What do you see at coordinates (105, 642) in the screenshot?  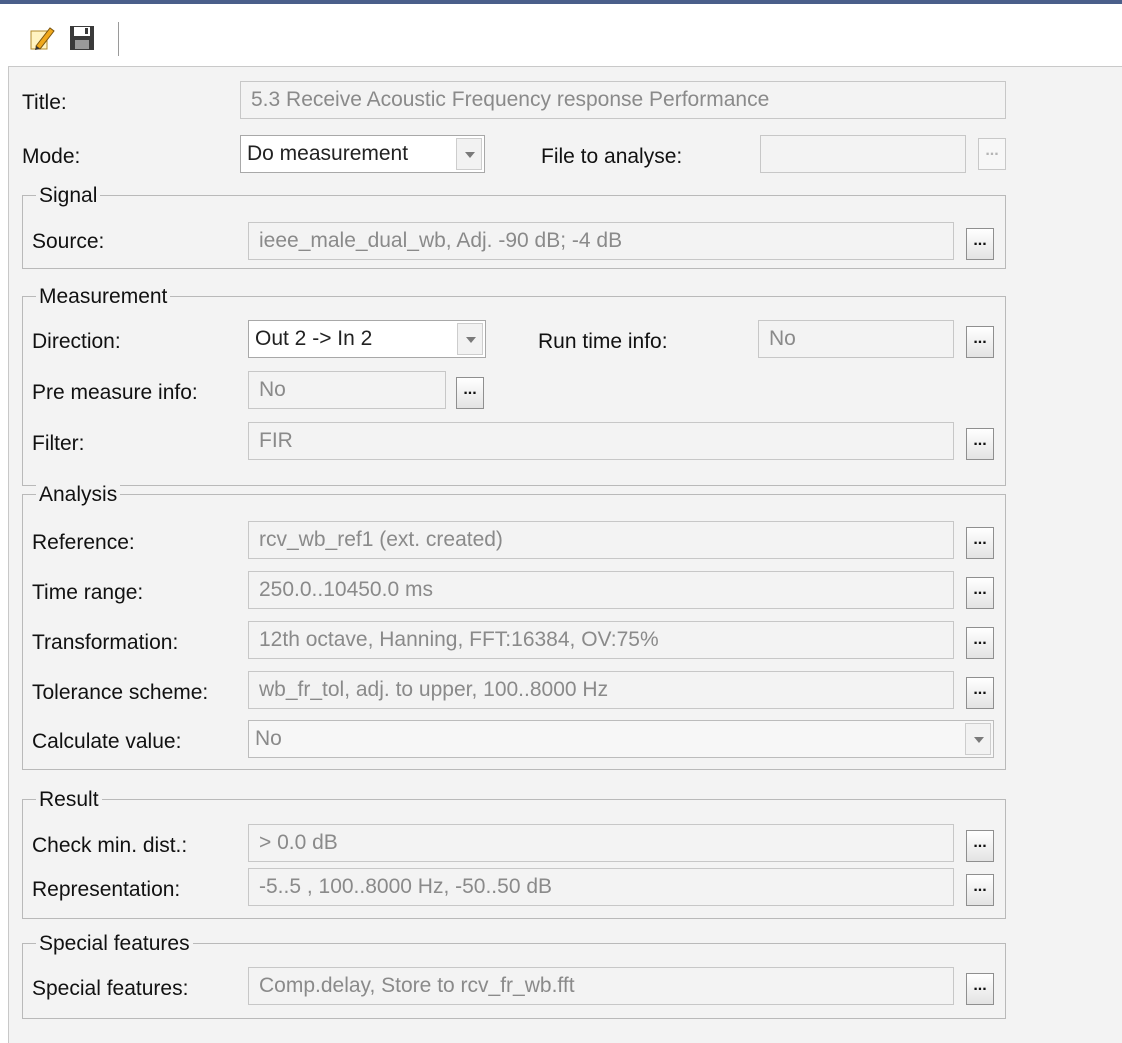 I see `transformation-label: Transformation:` at bounding box center [105, 642].